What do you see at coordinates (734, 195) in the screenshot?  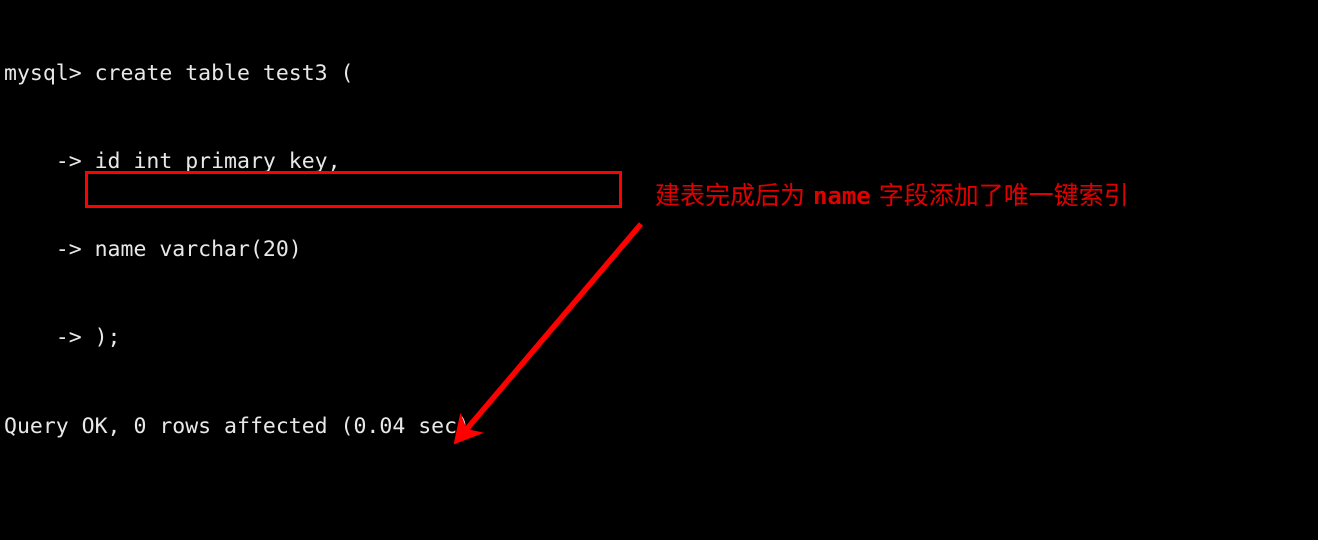 I see `annotation-prefix: 建表完成后为` at bounding box center [734, 195].